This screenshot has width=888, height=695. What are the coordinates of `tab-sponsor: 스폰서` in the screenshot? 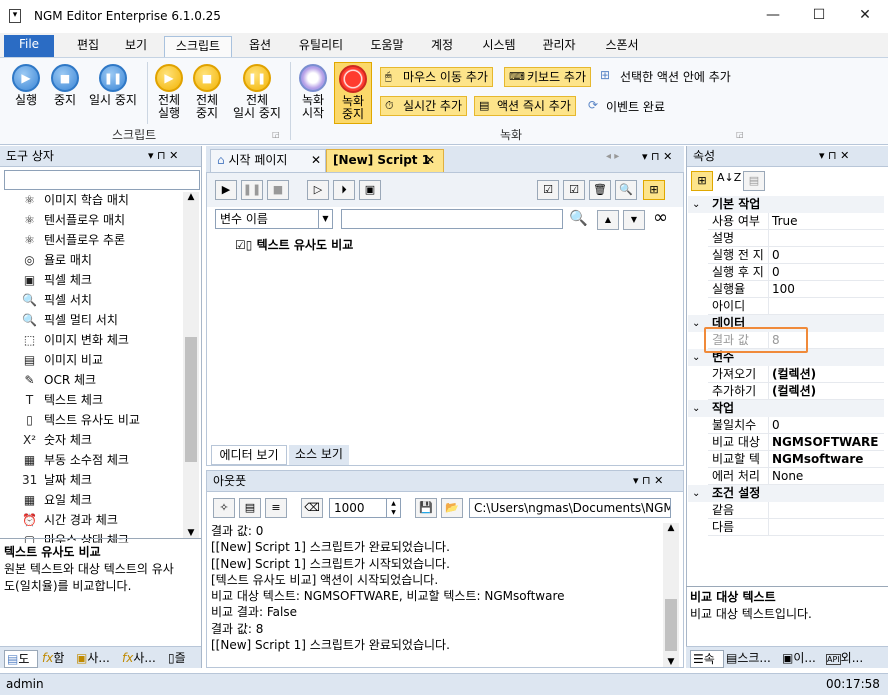 It's located at (622, 46).